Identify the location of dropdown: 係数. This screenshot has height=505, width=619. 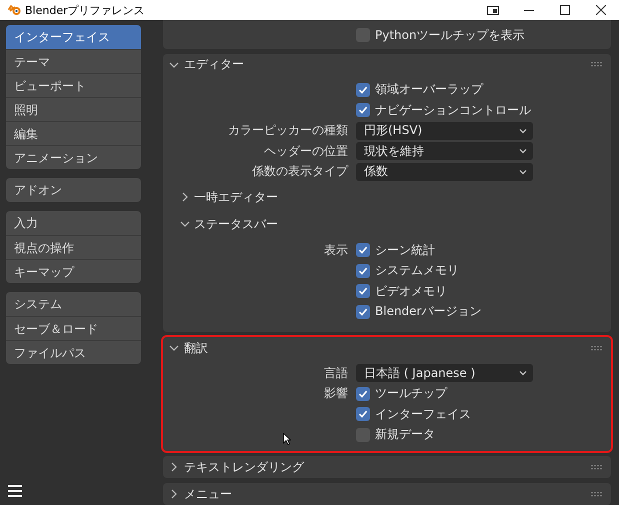
(444, 171).